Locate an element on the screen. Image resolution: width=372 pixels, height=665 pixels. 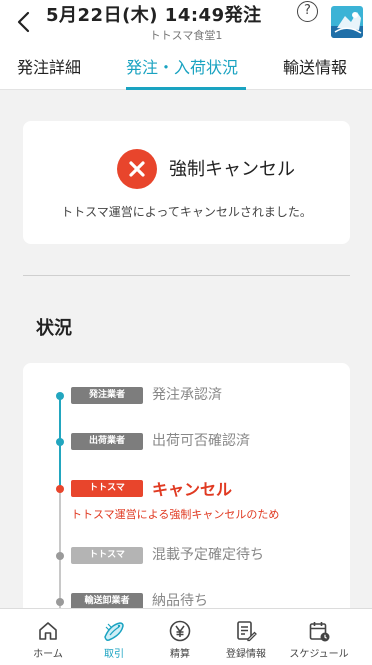
help-button: ? is located at coordinates (307, 11).